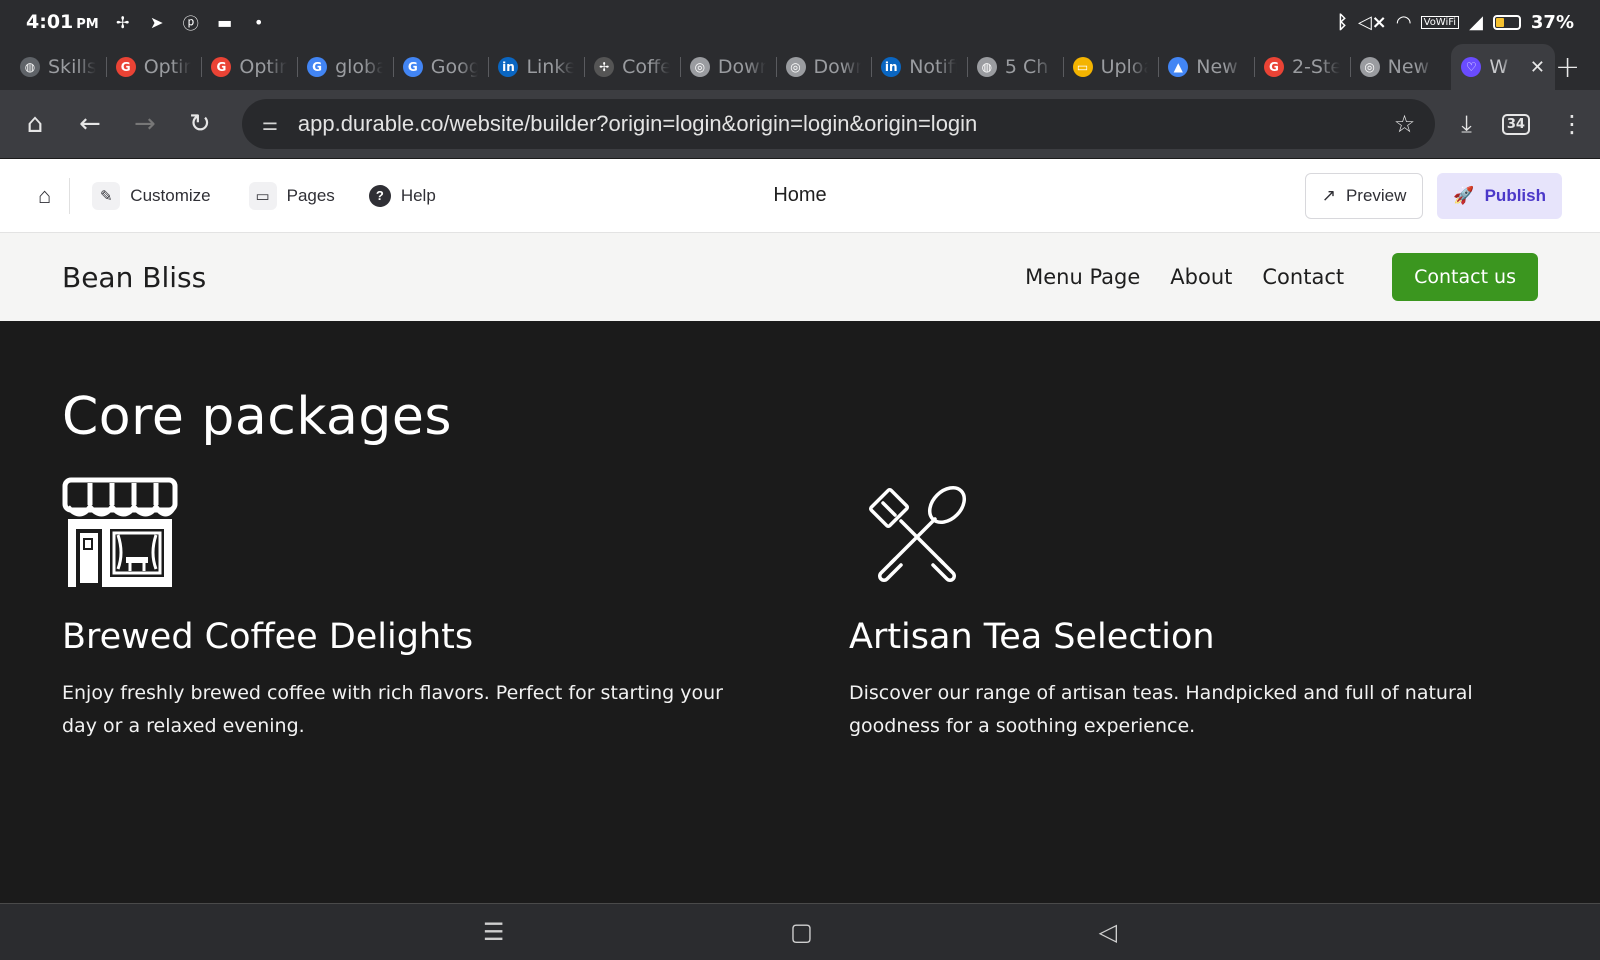 This screenshot has width=1600, height=960. What do you see at coordinates (1376, 195) in the screenshot?
I see `preview-label: Preview` at bounding box center [1376, 195].